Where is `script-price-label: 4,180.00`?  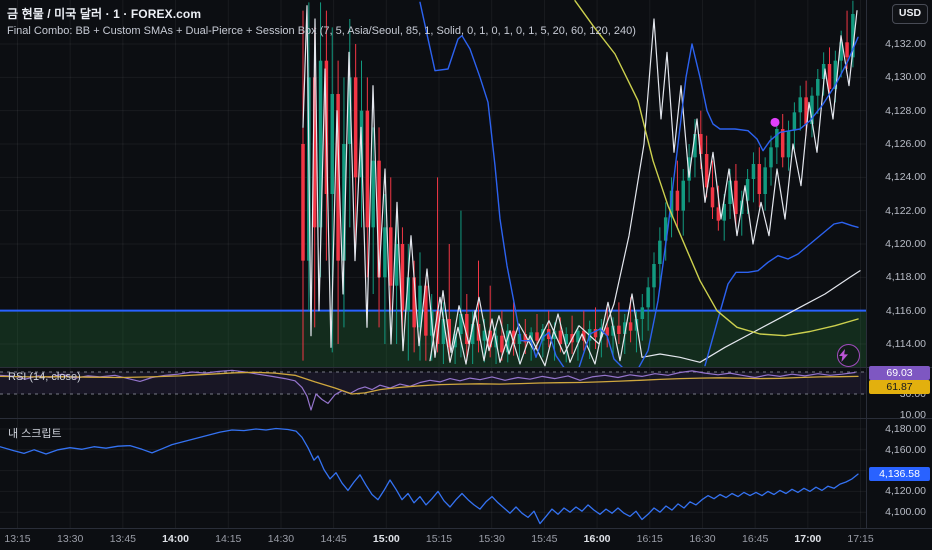 script-price-label: 4,180.00 is located at coordinates (905, 429).